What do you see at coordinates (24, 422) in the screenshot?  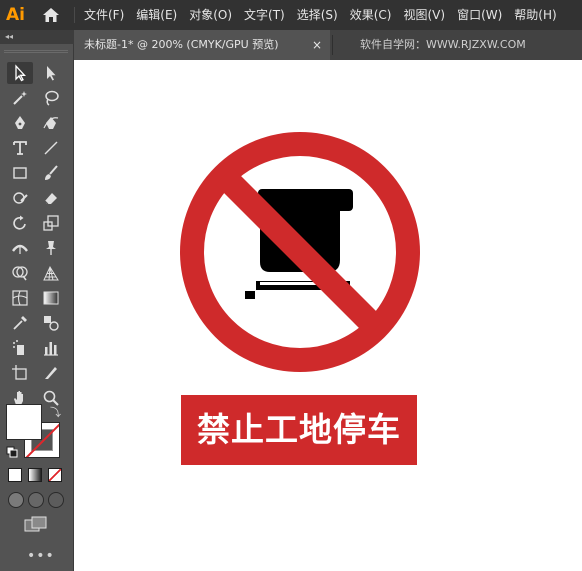 I see `fill-swatch` at bounding box center [24, 422].